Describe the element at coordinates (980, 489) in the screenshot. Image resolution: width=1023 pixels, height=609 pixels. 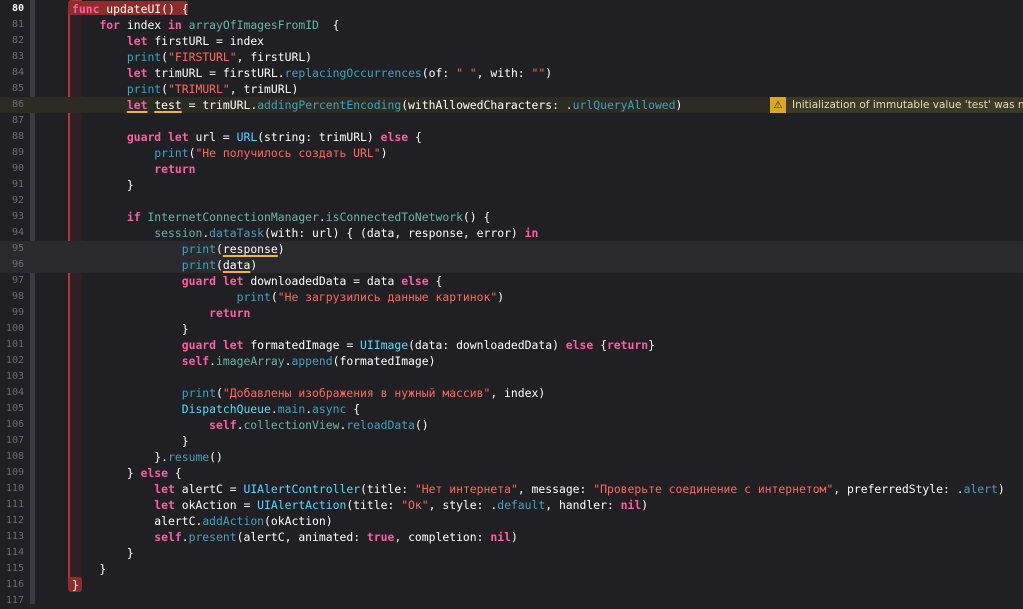
I see `code-token: alert` at that location.